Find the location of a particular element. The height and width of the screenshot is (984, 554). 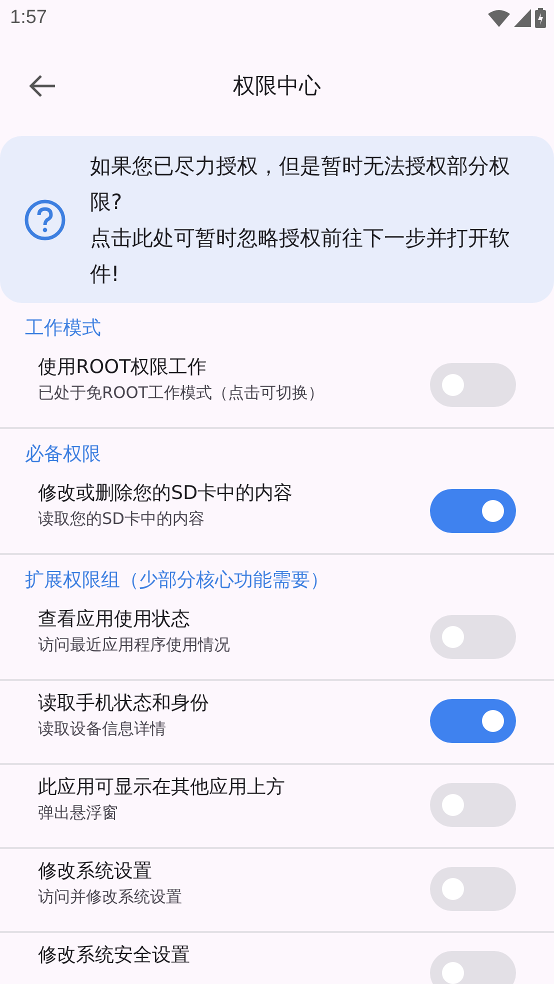

battery-icon is located at coordinates (540, 18).